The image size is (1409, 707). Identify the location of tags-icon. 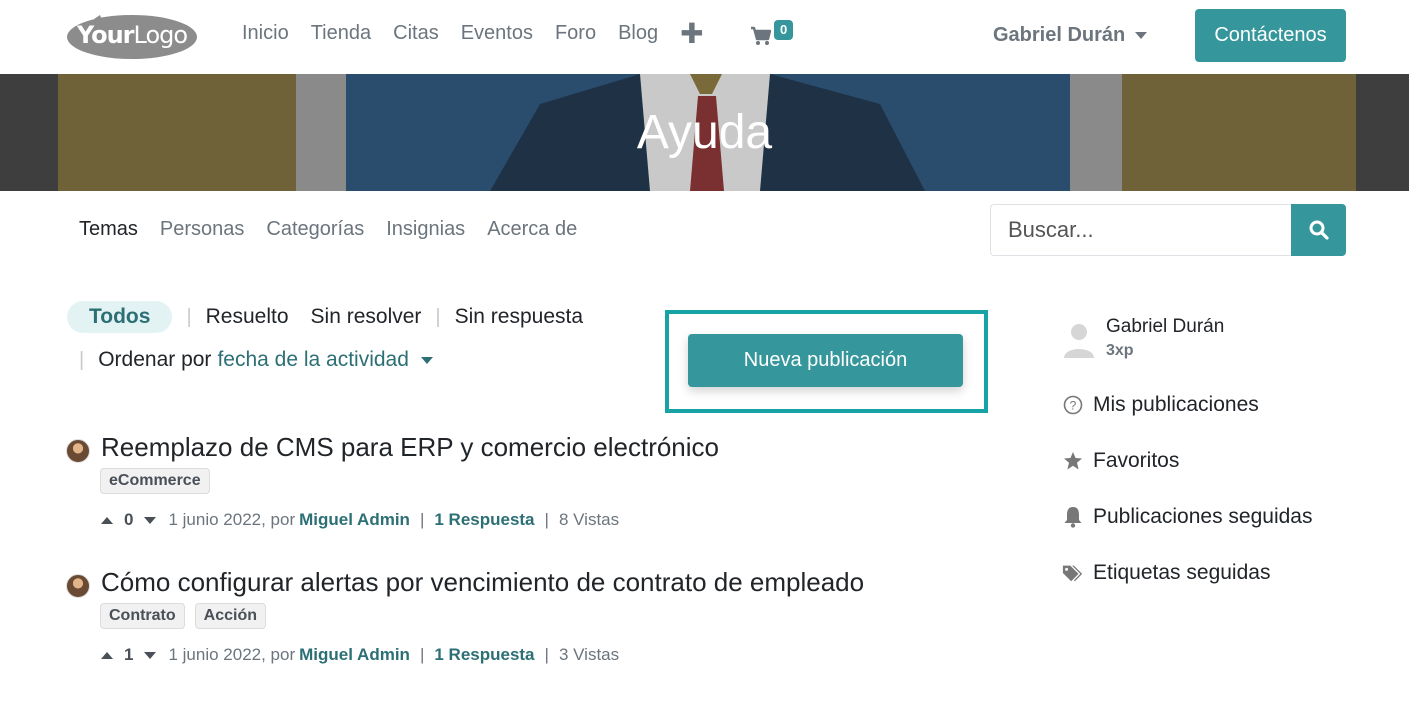
(1073, 573).